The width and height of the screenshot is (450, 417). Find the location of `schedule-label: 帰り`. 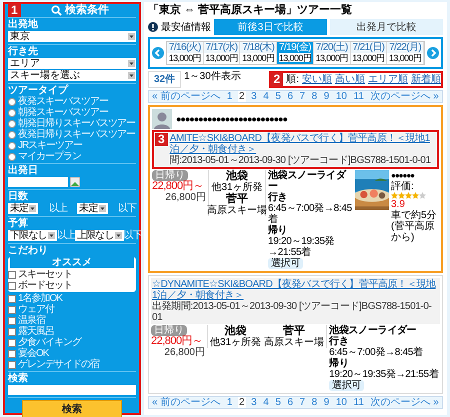

schedule-label: 帰り is located at coordinates (278, 230).